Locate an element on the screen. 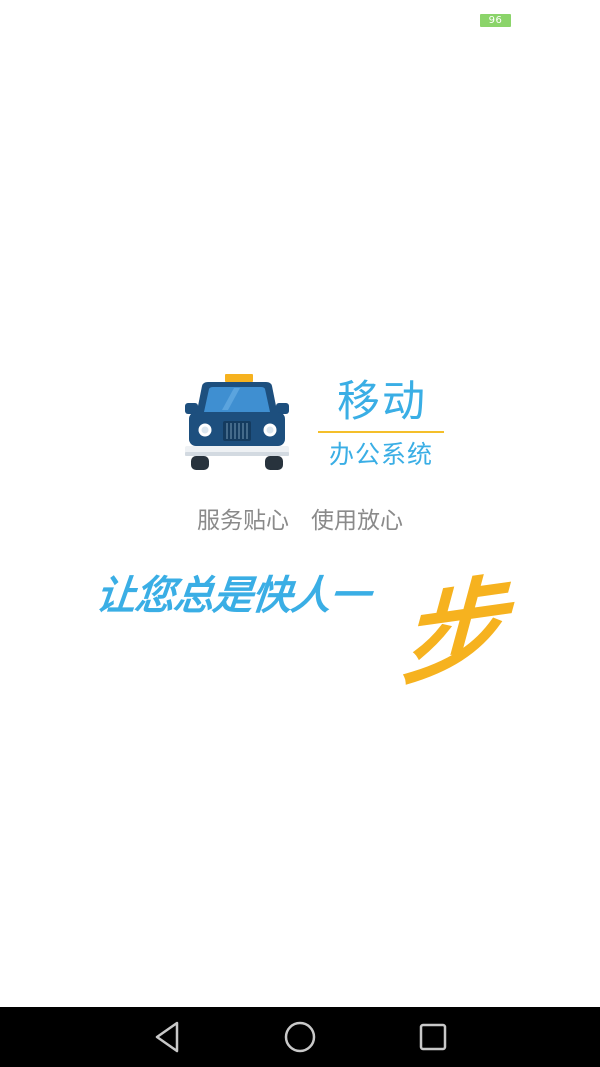 Image resolution: width=600 pixels, height=1067 pixels. back-triangle-icon is located at coordinates (167, 1037).